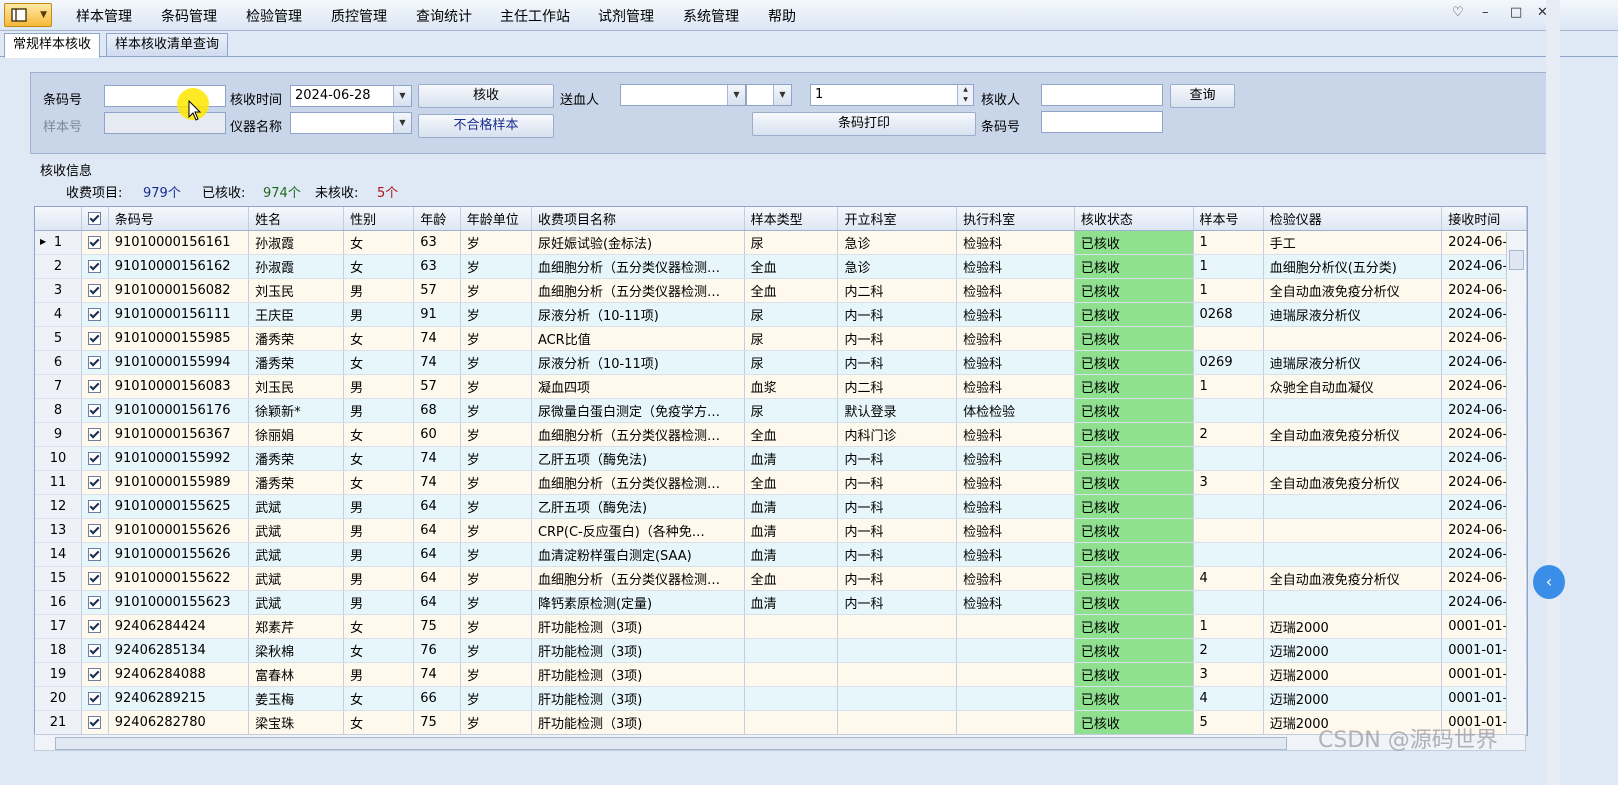  I want to click on menu-reagent-management: 试剂管理, so click(626, 16).